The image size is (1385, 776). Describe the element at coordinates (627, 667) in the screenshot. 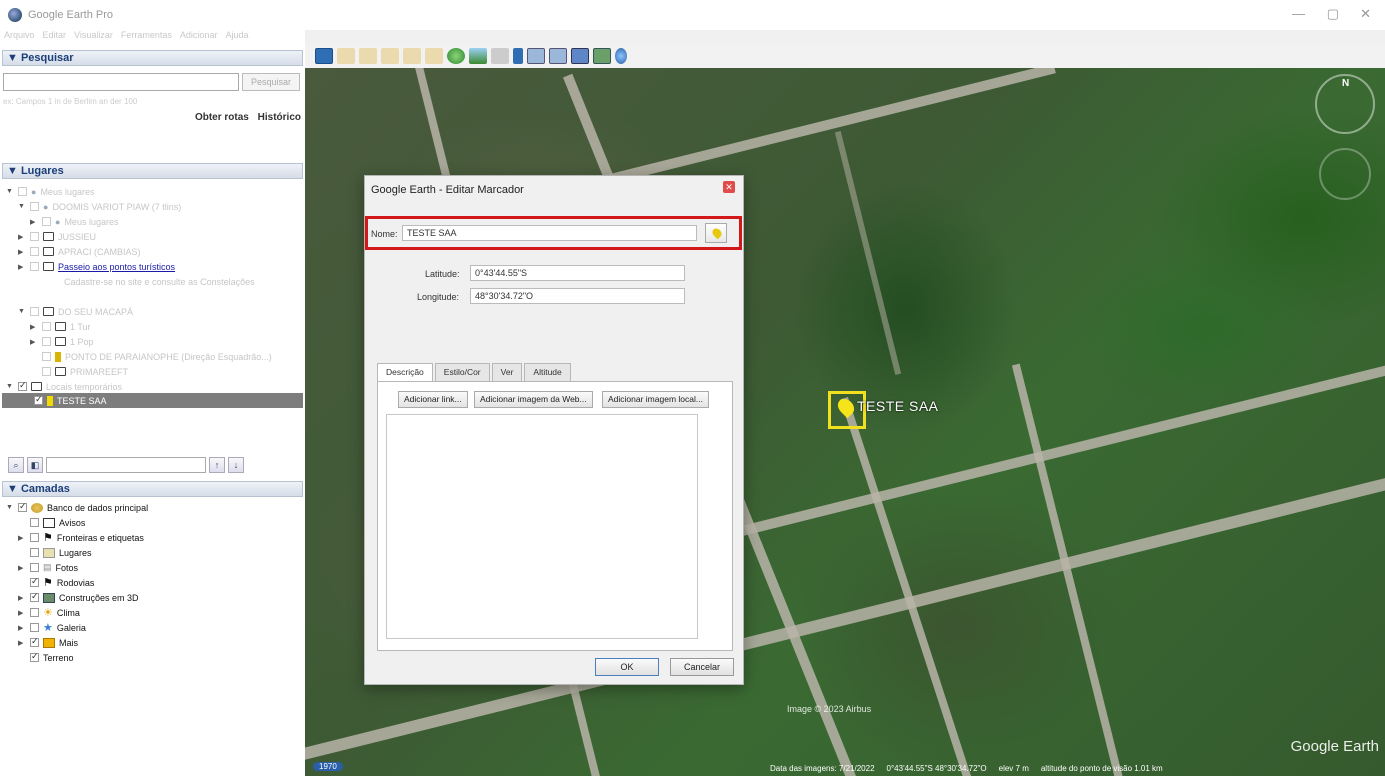

I see `ok-button: OK` at that location.